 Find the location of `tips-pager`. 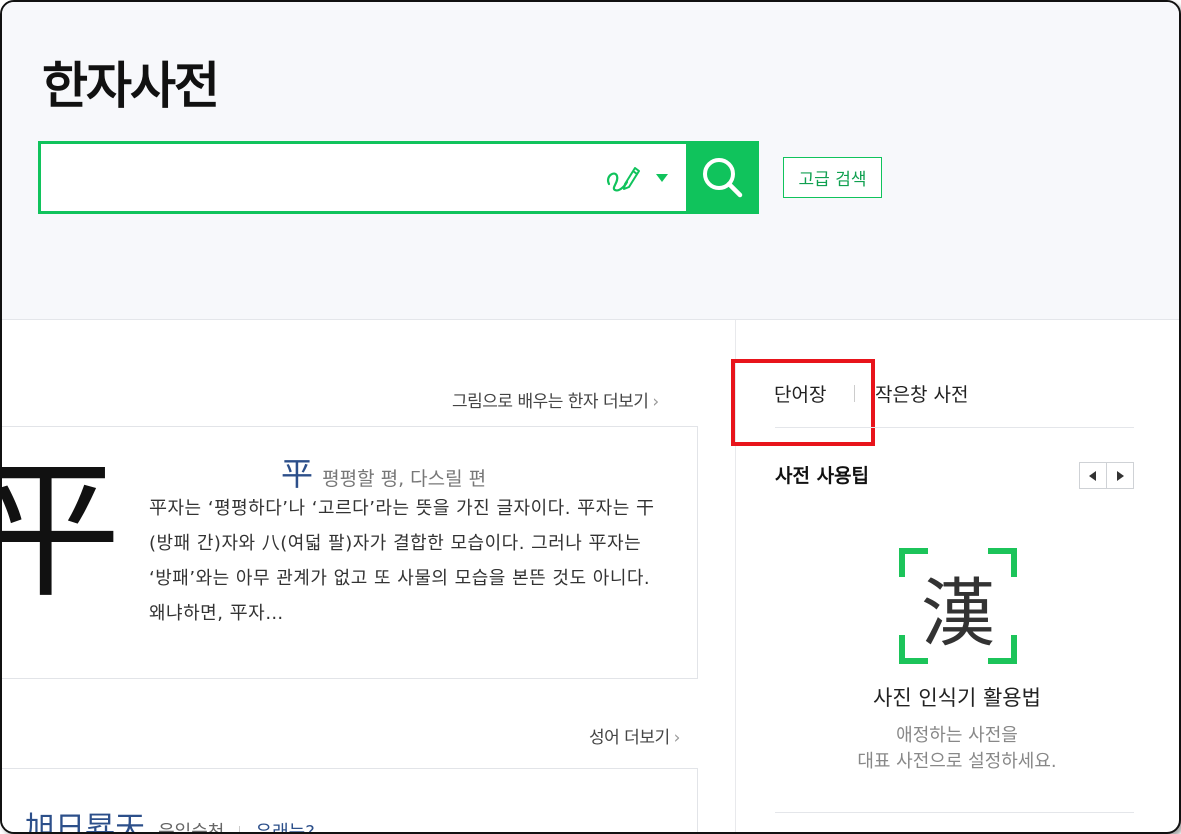

tips-pager is located at coordinates (1106, 475).